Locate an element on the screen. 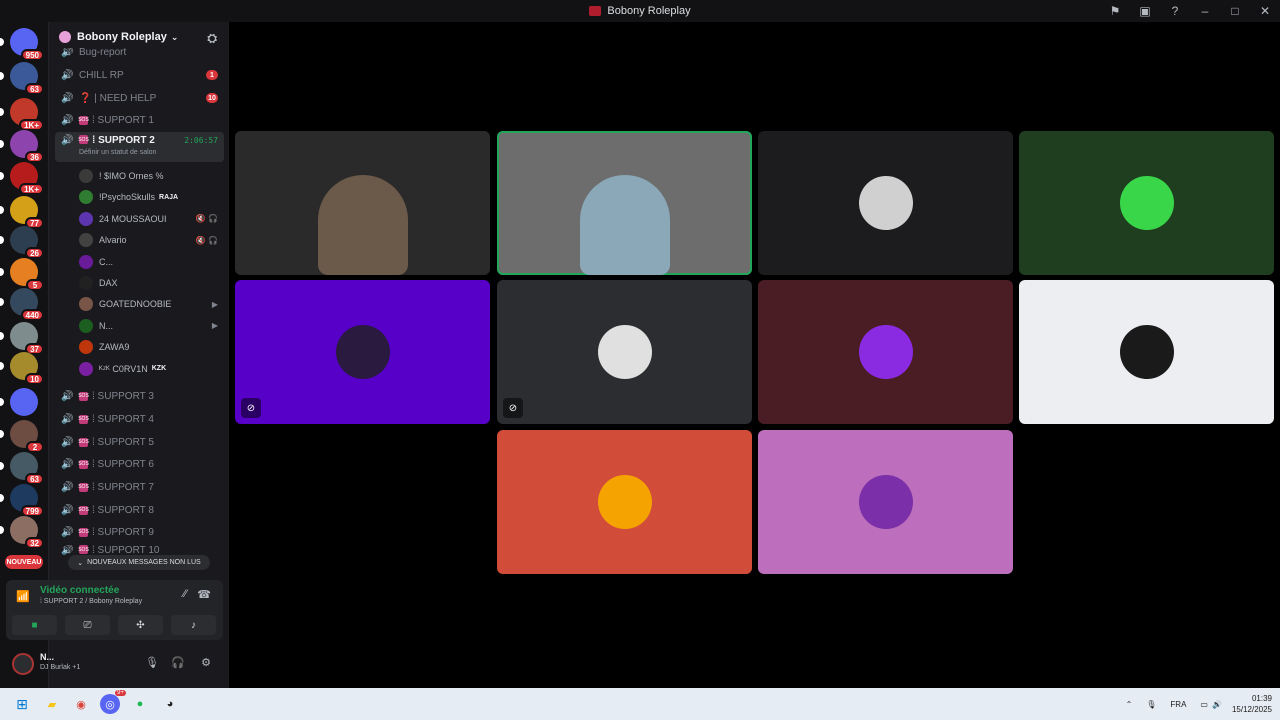  deafened-icon: ⊘ is located at coordinates (251, 408).